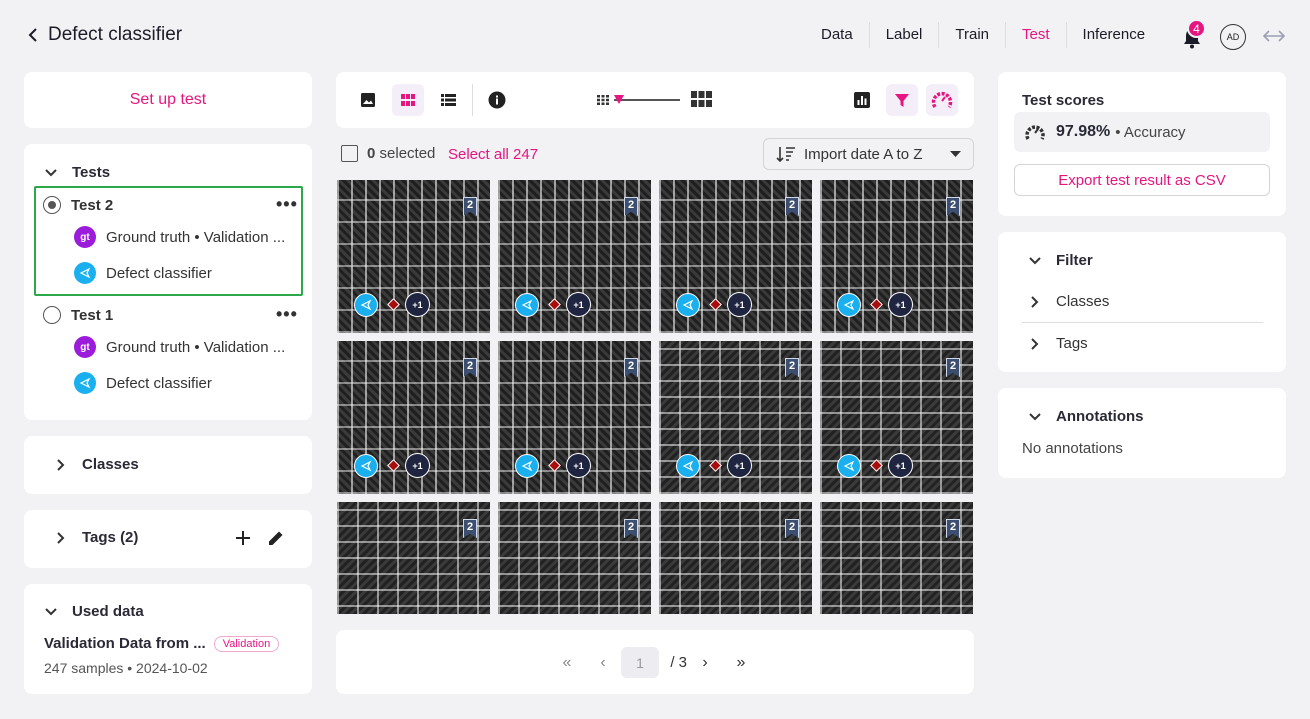 Image resolution: width=1310 pixels, height=719 pixels. I want to click on nav-test: Test, so click(1035, 35).